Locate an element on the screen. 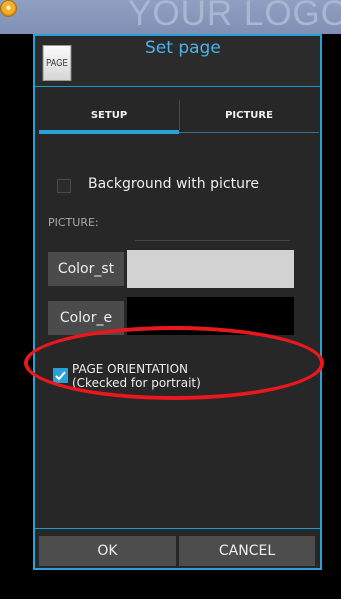  color-end-button: Color_e is located at coordinates (86, 318).